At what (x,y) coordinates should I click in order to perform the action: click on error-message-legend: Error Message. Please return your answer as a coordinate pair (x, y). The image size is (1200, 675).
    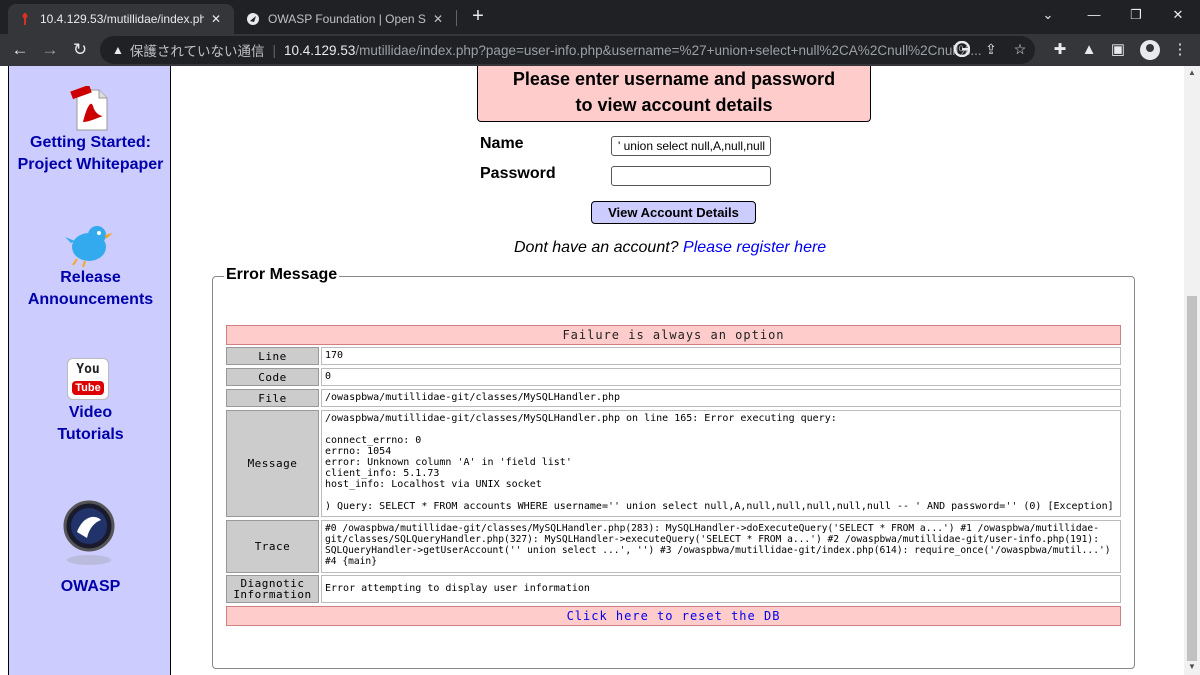
    Looking at the image, I should click on (282, 275).